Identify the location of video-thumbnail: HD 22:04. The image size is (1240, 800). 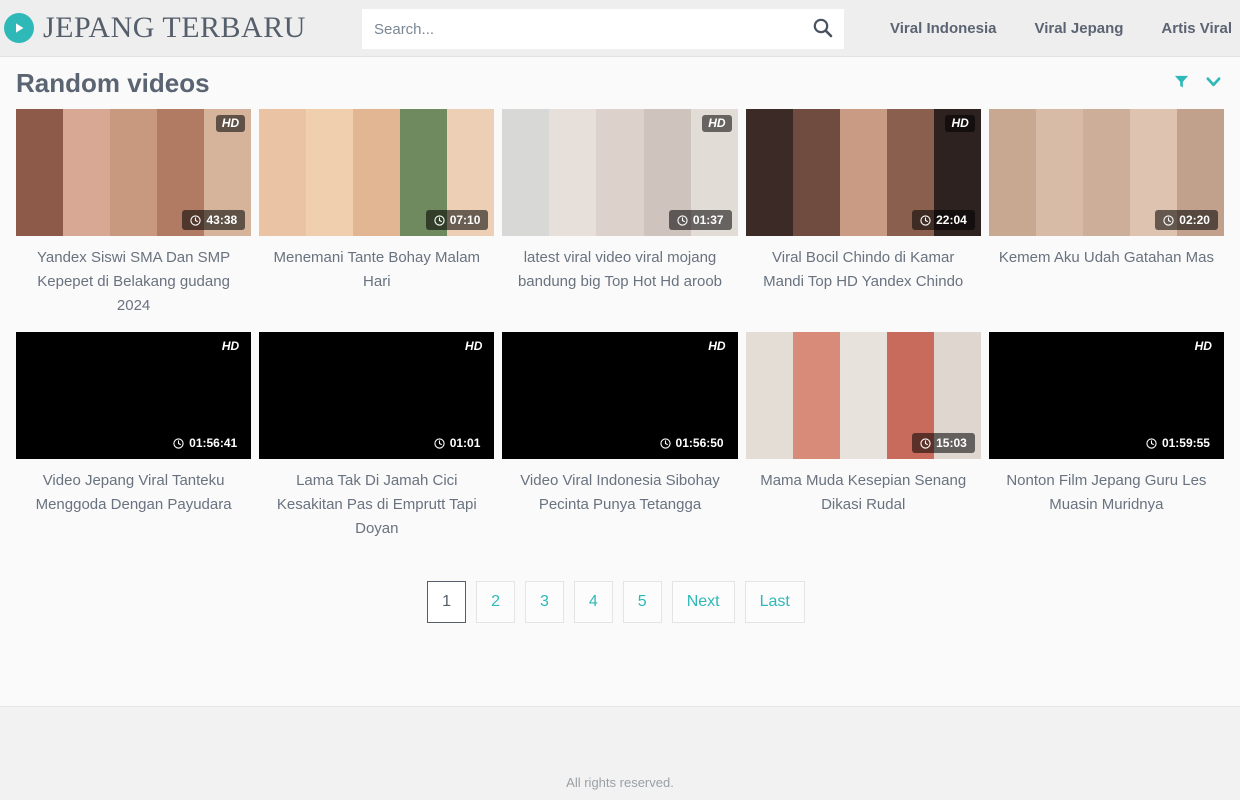
(863, 172).